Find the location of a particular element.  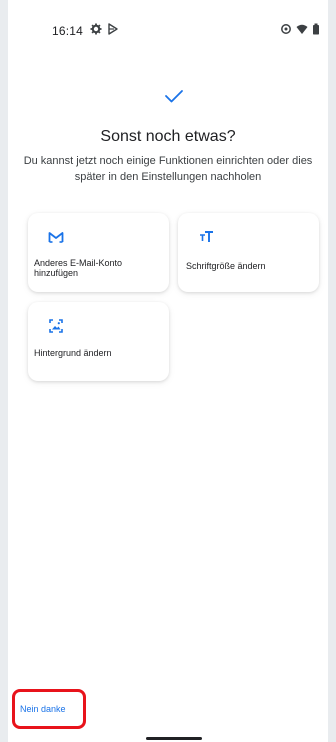

settings-icon is located at coordinates (96, 29).